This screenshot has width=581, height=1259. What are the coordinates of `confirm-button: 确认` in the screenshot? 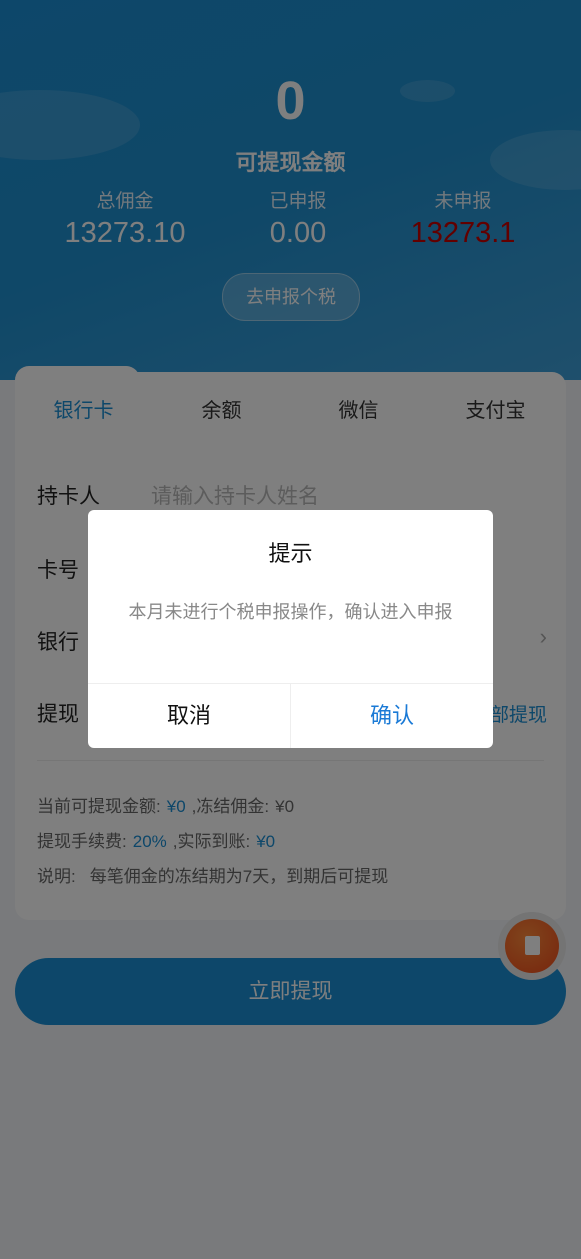 It's located at (392, 716).